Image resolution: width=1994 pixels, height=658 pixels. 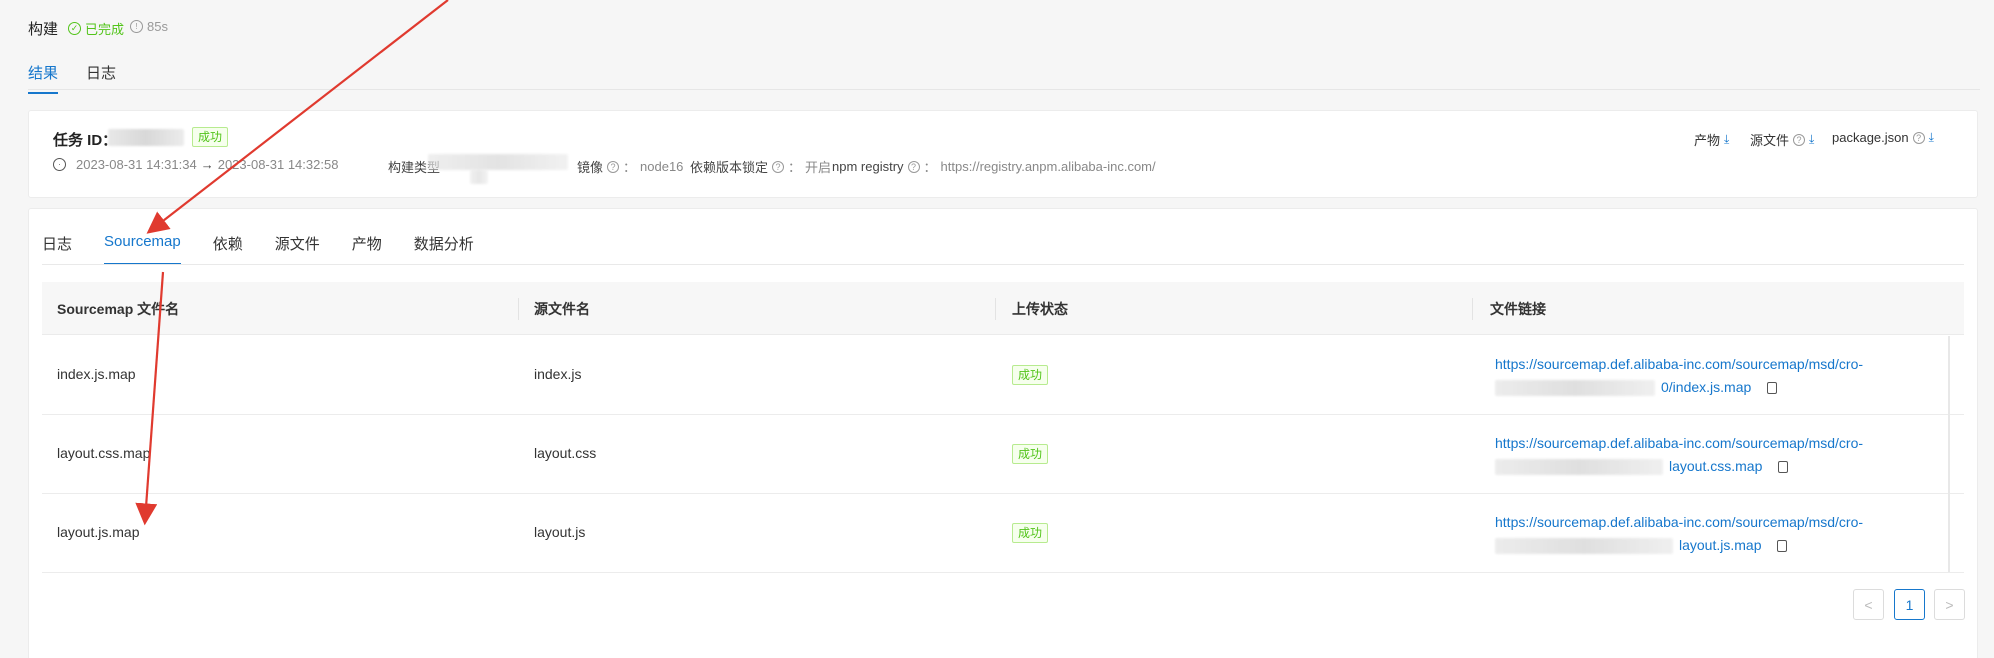 What do you see at coordinates (1770, 140) in the screenshot?
I see `download-source-label: 源文件` at bounding box center [1770, 140].